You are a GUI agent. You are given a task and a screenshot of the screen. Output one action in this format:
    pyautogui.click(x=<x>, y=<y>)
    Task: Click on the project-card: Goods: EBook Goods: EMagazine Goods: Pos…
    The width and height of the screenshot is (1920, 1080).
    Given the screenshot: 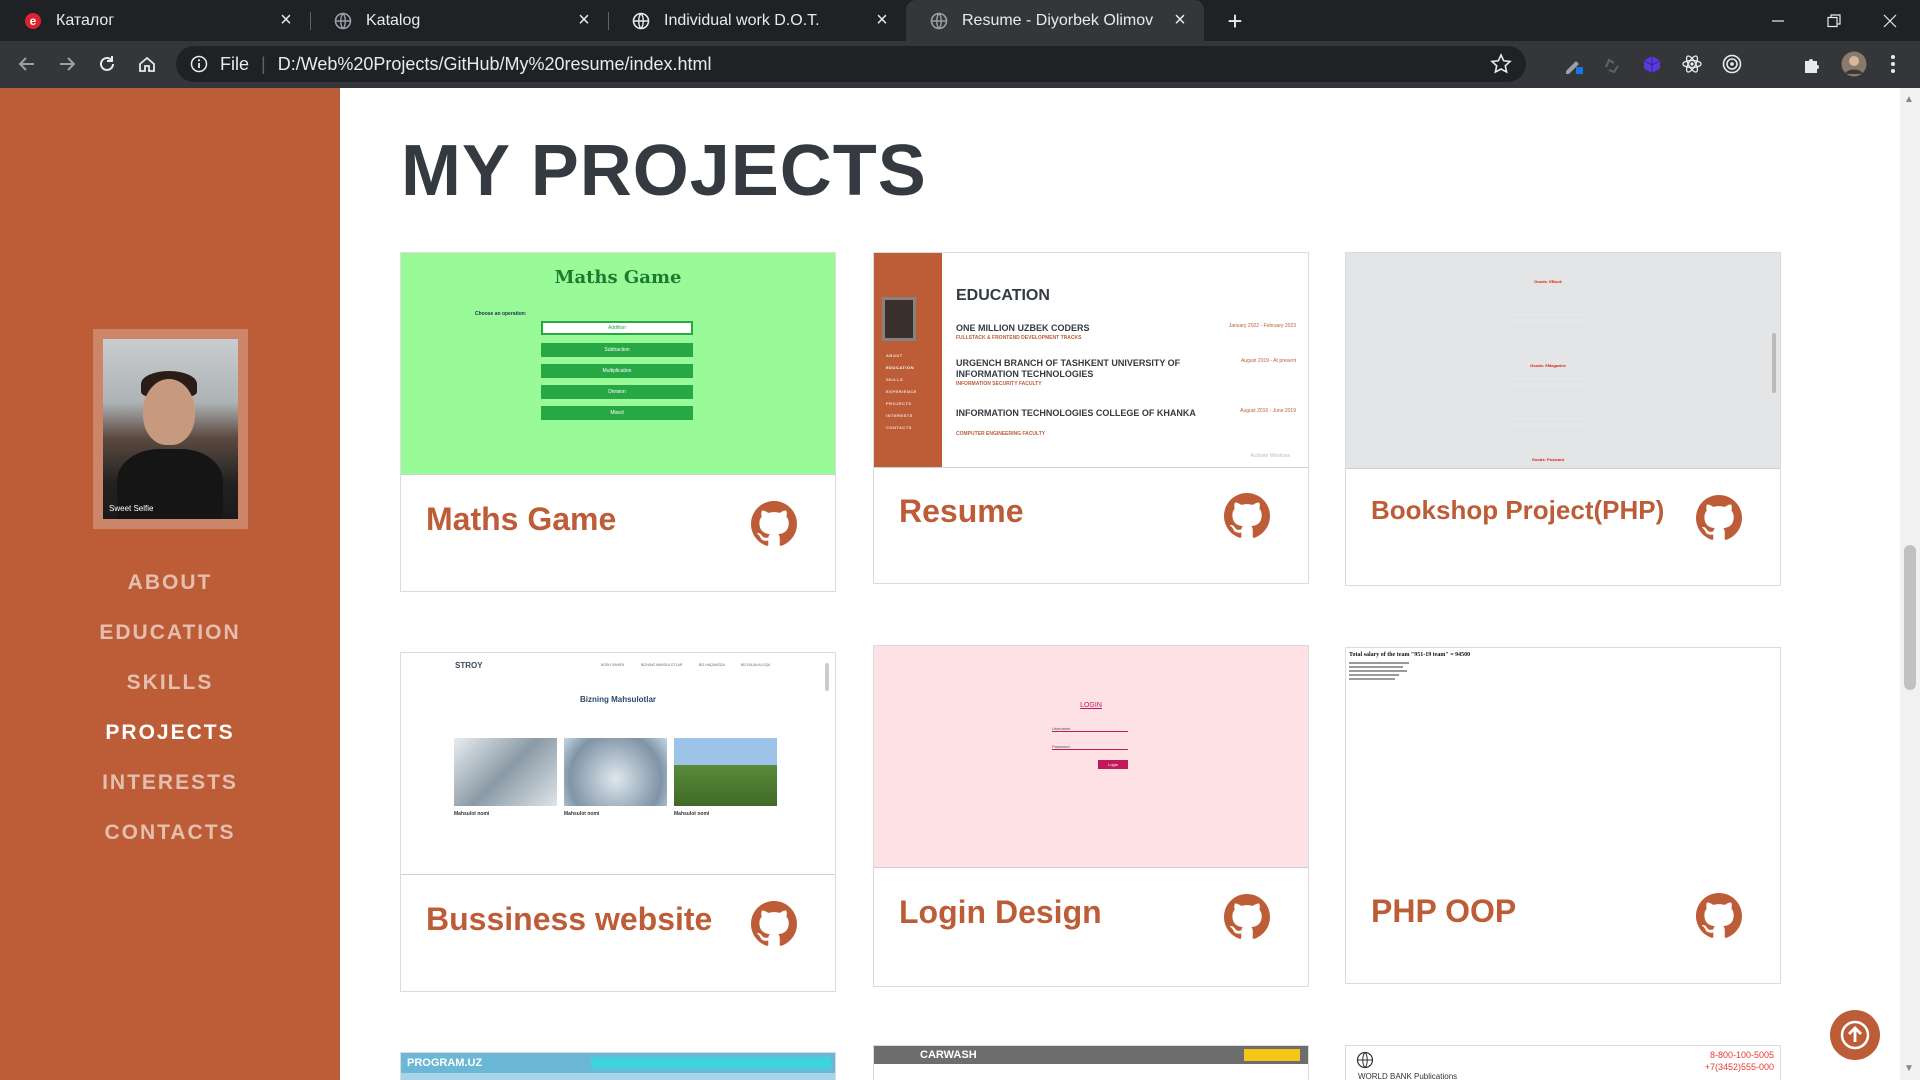 What is the action you would take?
    pyautogui.click(x=1563, y=419)
    